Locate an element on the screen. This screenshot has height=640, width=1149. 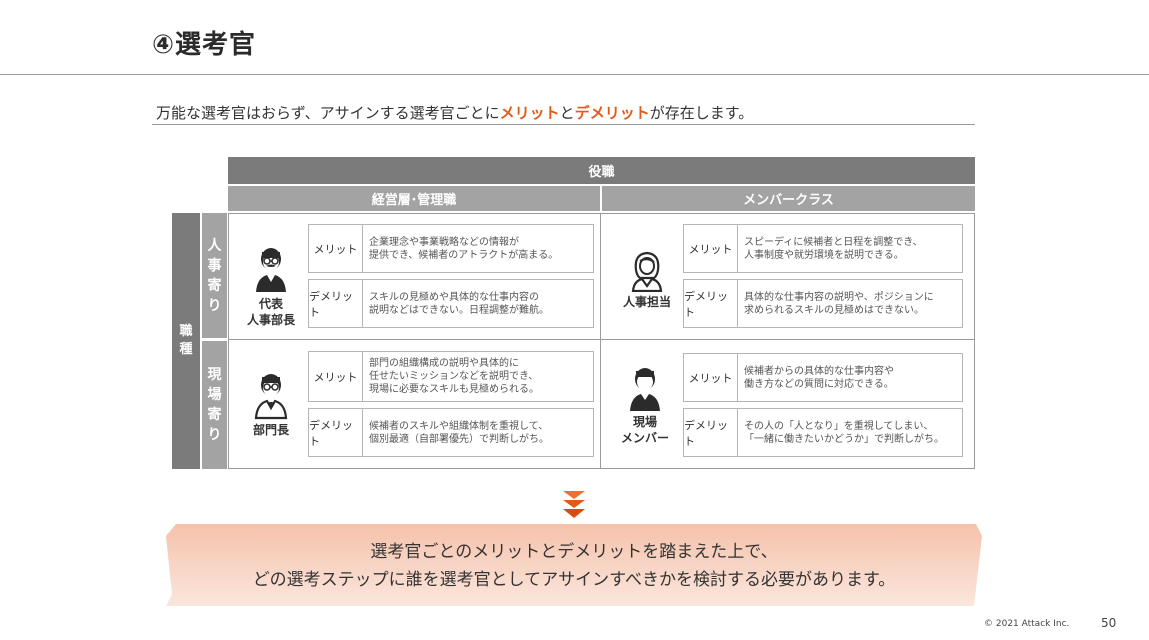
vertical-label-text: 人事寄り is located at coordinates (214, 275).